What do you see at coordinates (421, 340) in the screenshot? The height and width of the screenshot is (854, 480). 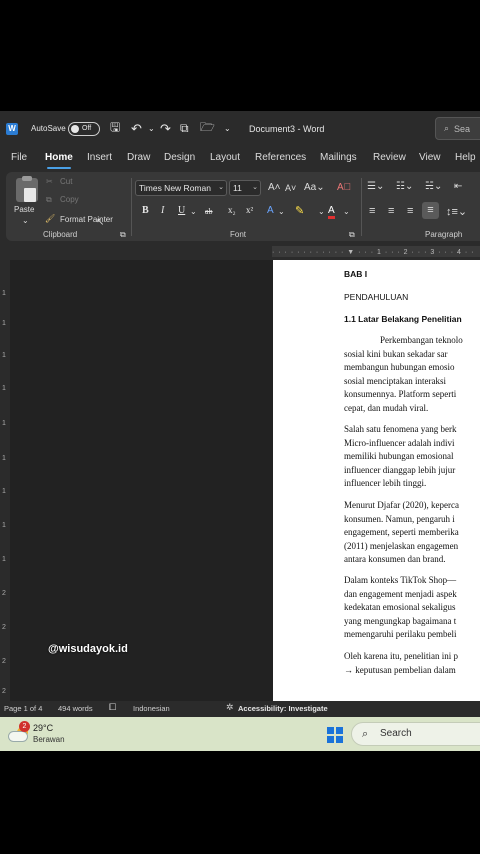 I see `paragraph-line: Perkembangan teknolo` at bounding box center [421, 340].